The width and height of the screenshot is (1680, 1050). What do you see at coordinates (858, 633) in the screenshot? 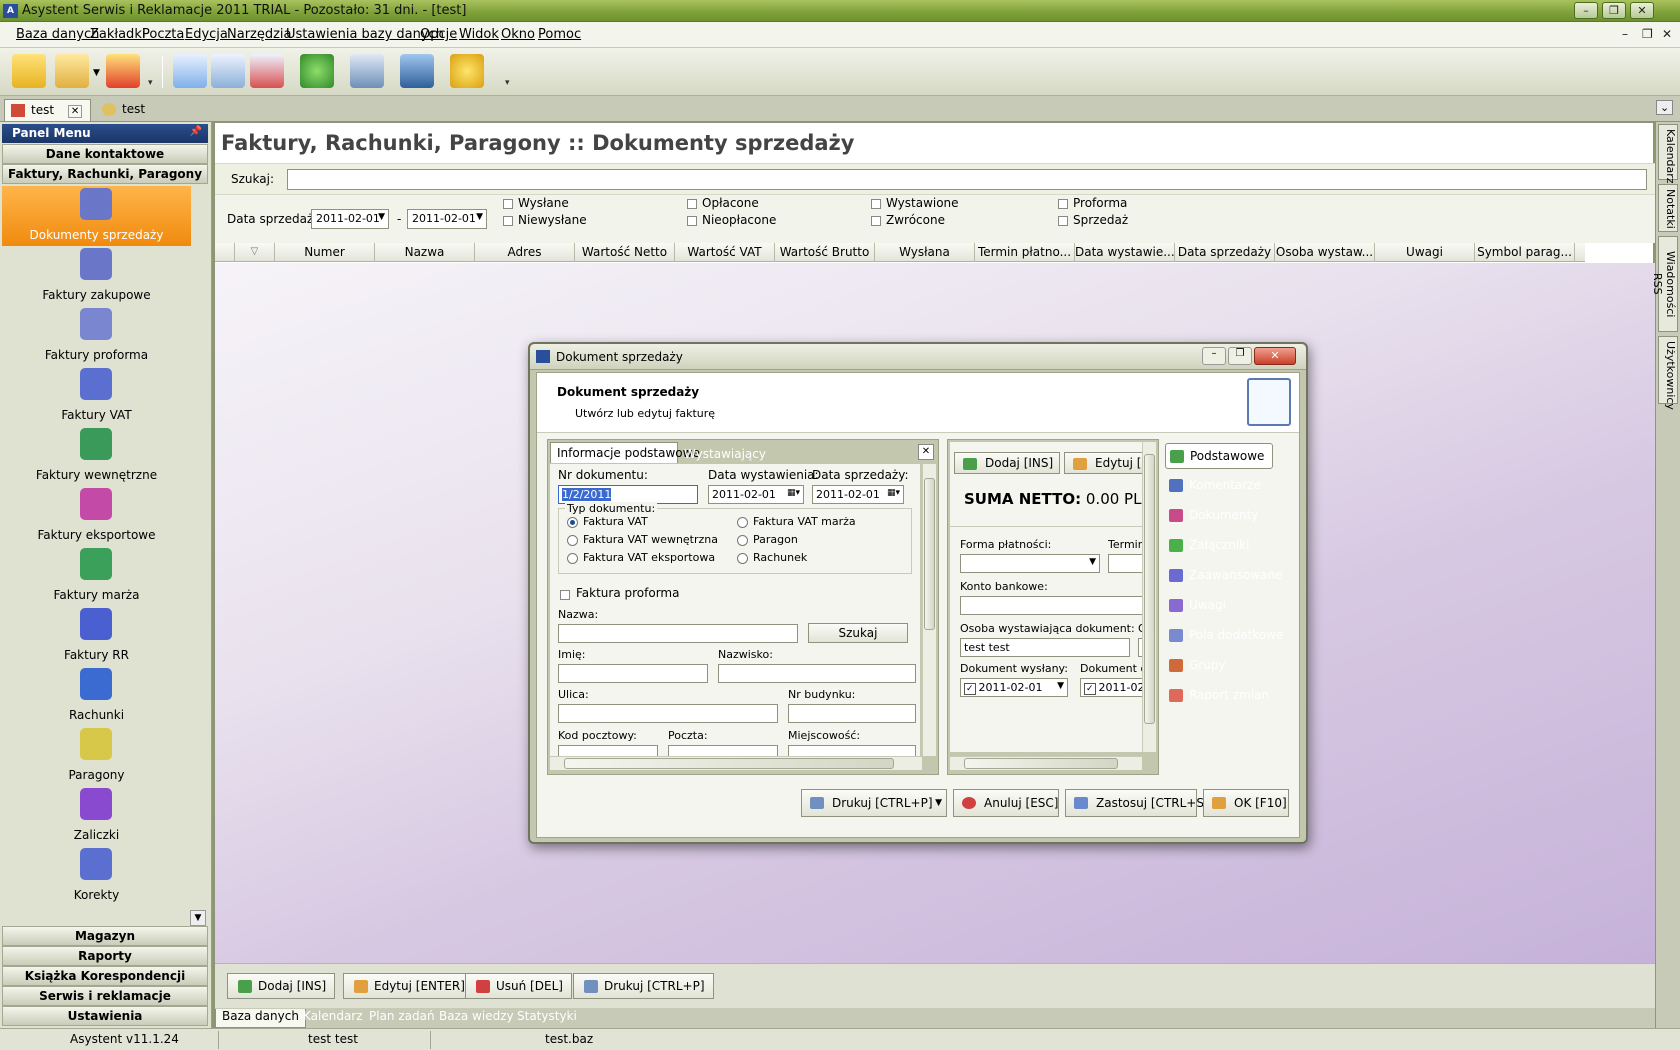
I see `szukaj-button: Szukaj` at bounding box center [858, 633].